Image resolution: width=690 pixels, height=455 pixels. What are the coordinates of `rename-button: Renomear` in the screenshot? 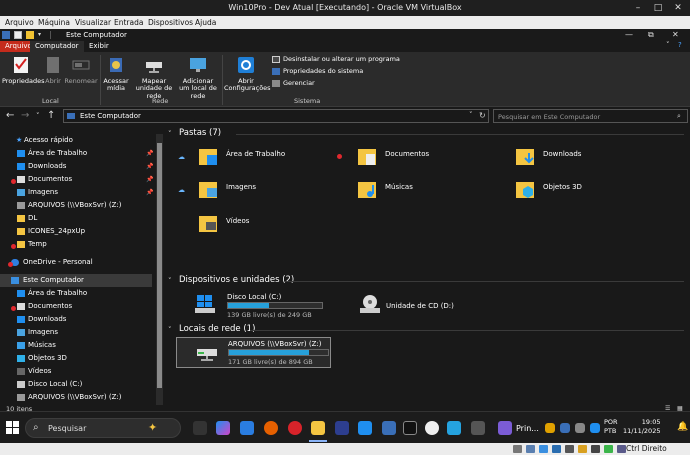 It's located at (81, 70).